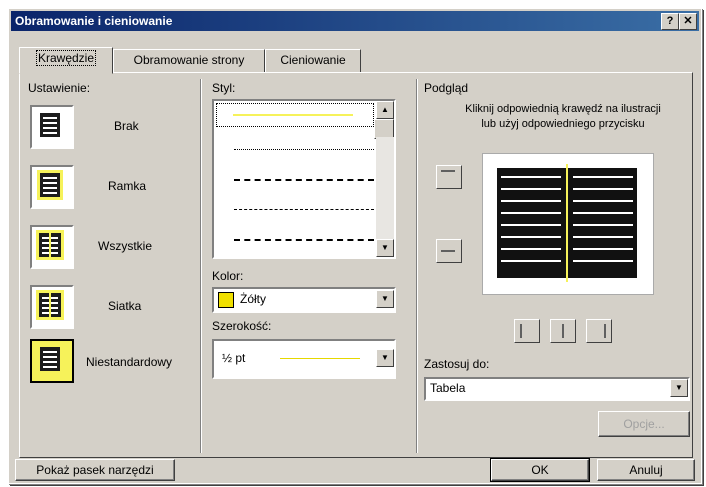 This screenshot has width=706, height=487. I want to click on width-label: Szerokość:, so click(242, 326).